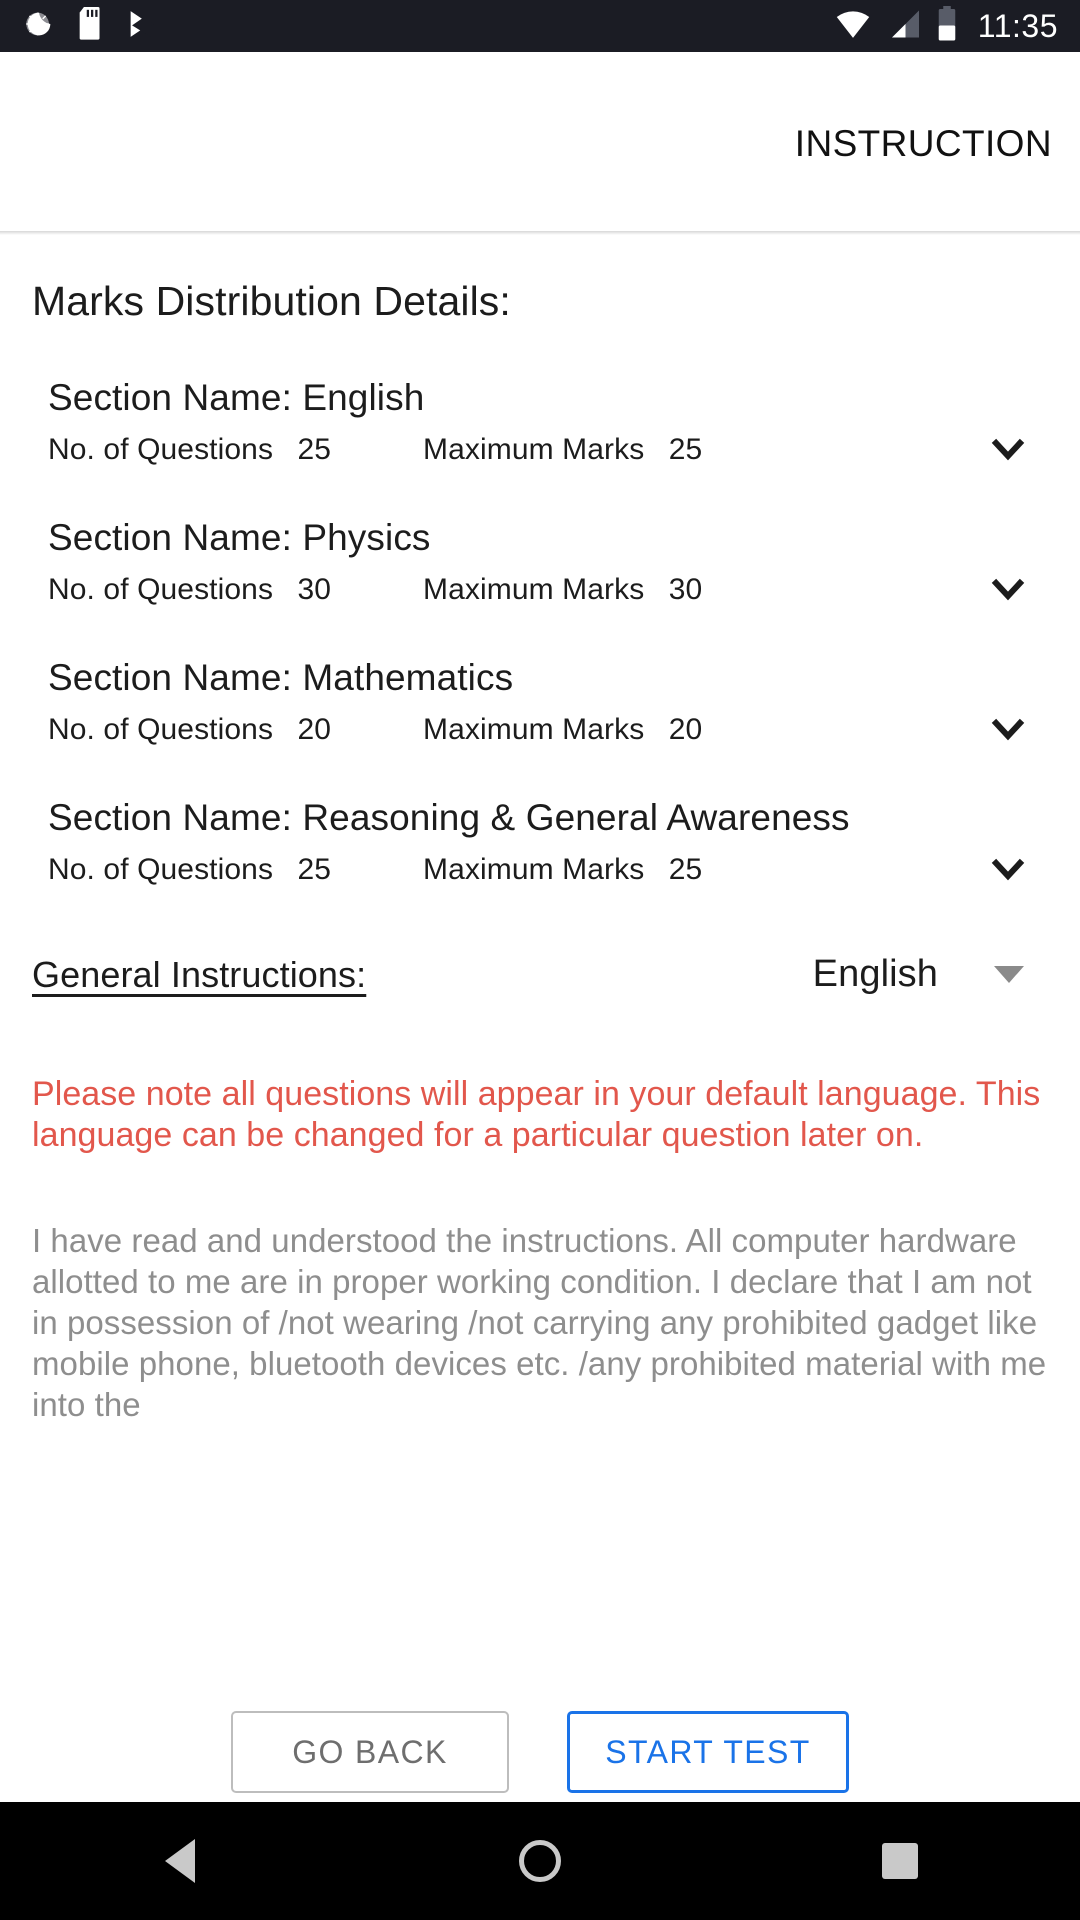 The height and width of the screenshot is (1920, 1080). I want to click on section-questions: No. of Questions 30, so click(235, 590).